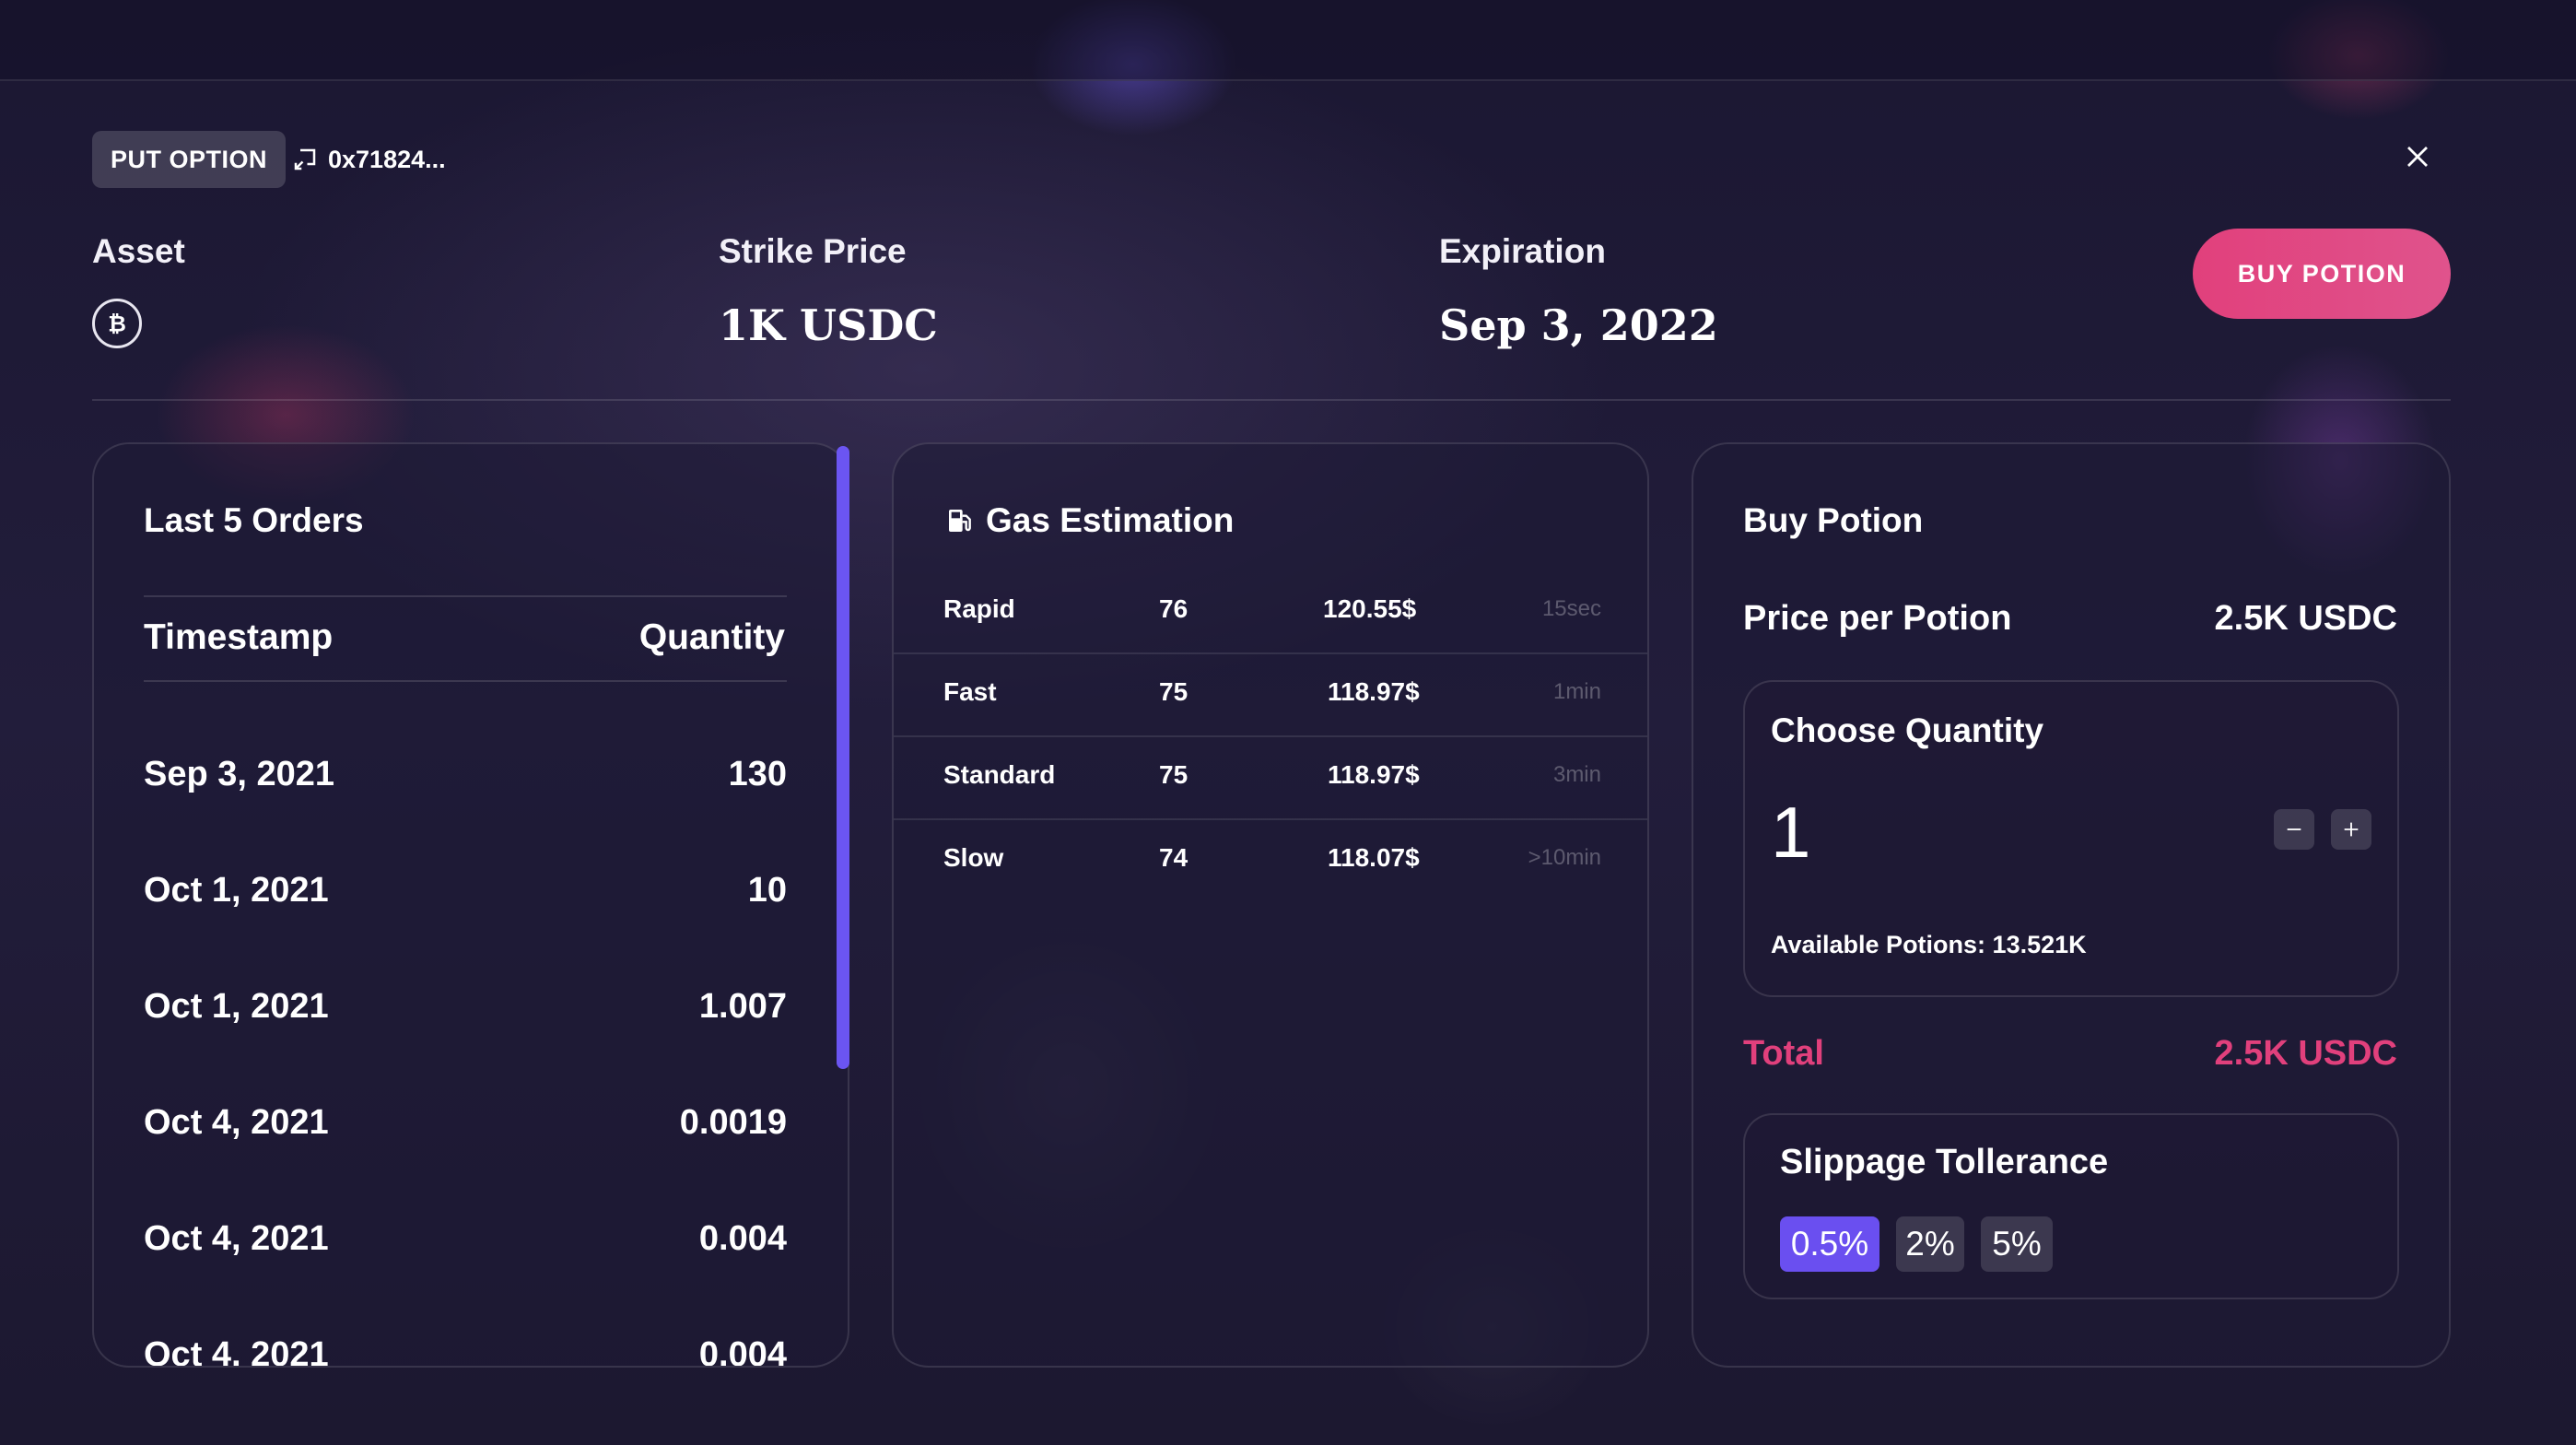 This screenshot has height=1445, width=2576. Describe the element at coordinates (1110, 520) in the screenshot. I see `gas-title: Gas Estimation` at that location.